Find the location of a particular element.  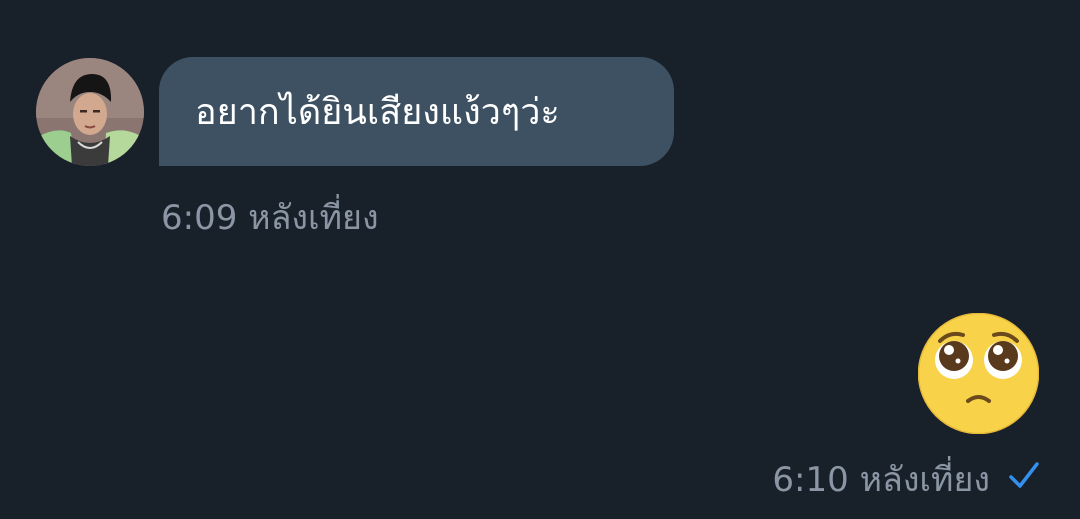

outgoing-message-timestamp: 6:10 หลังเที่ยง is located at coordinates (881, 480).